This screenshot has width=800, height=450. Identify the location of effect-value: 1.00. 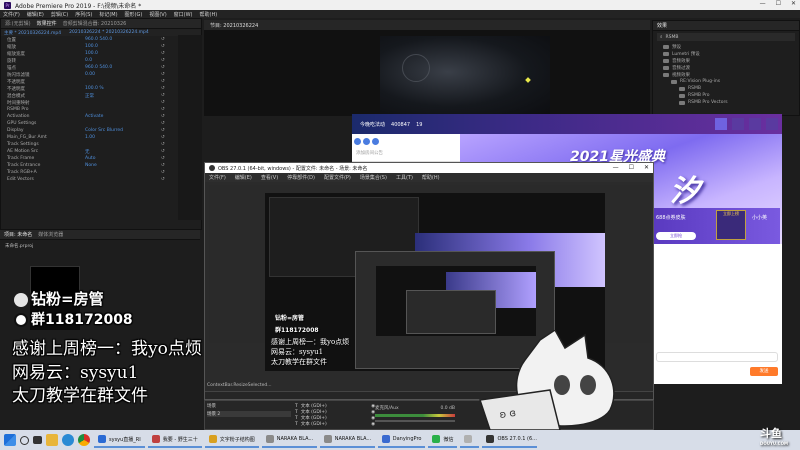
(90, 137).